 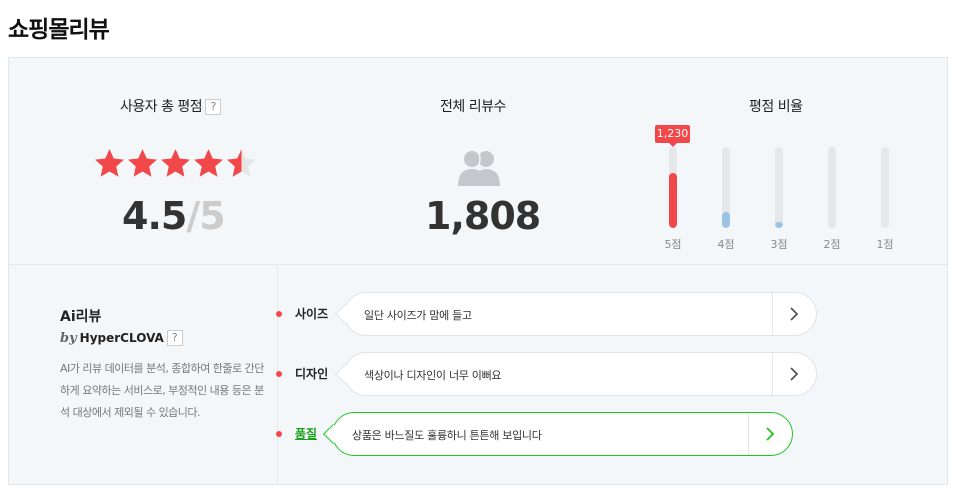 I want to click on half-star-icon, so click(x=241, y=163).